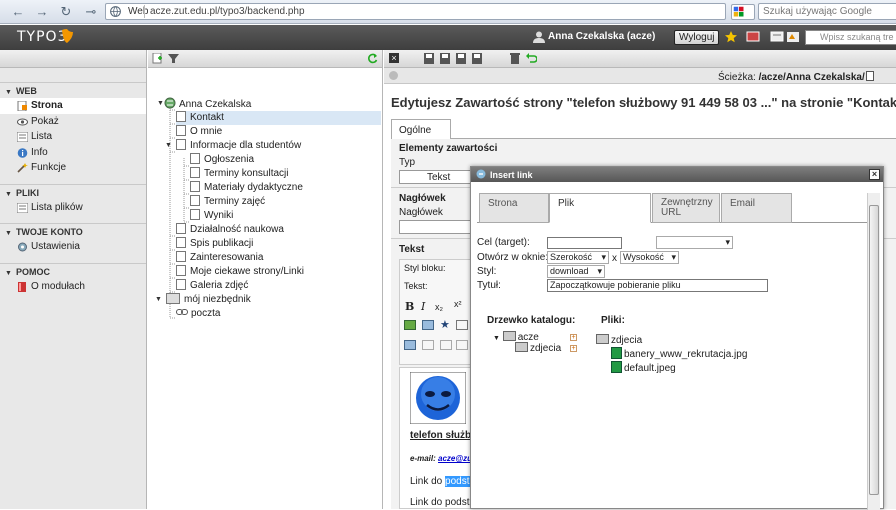 The image size is (896, 510). Describe the element at coordinates (423, 306) in the screenshot. I see `italic-icon: I` at that location.